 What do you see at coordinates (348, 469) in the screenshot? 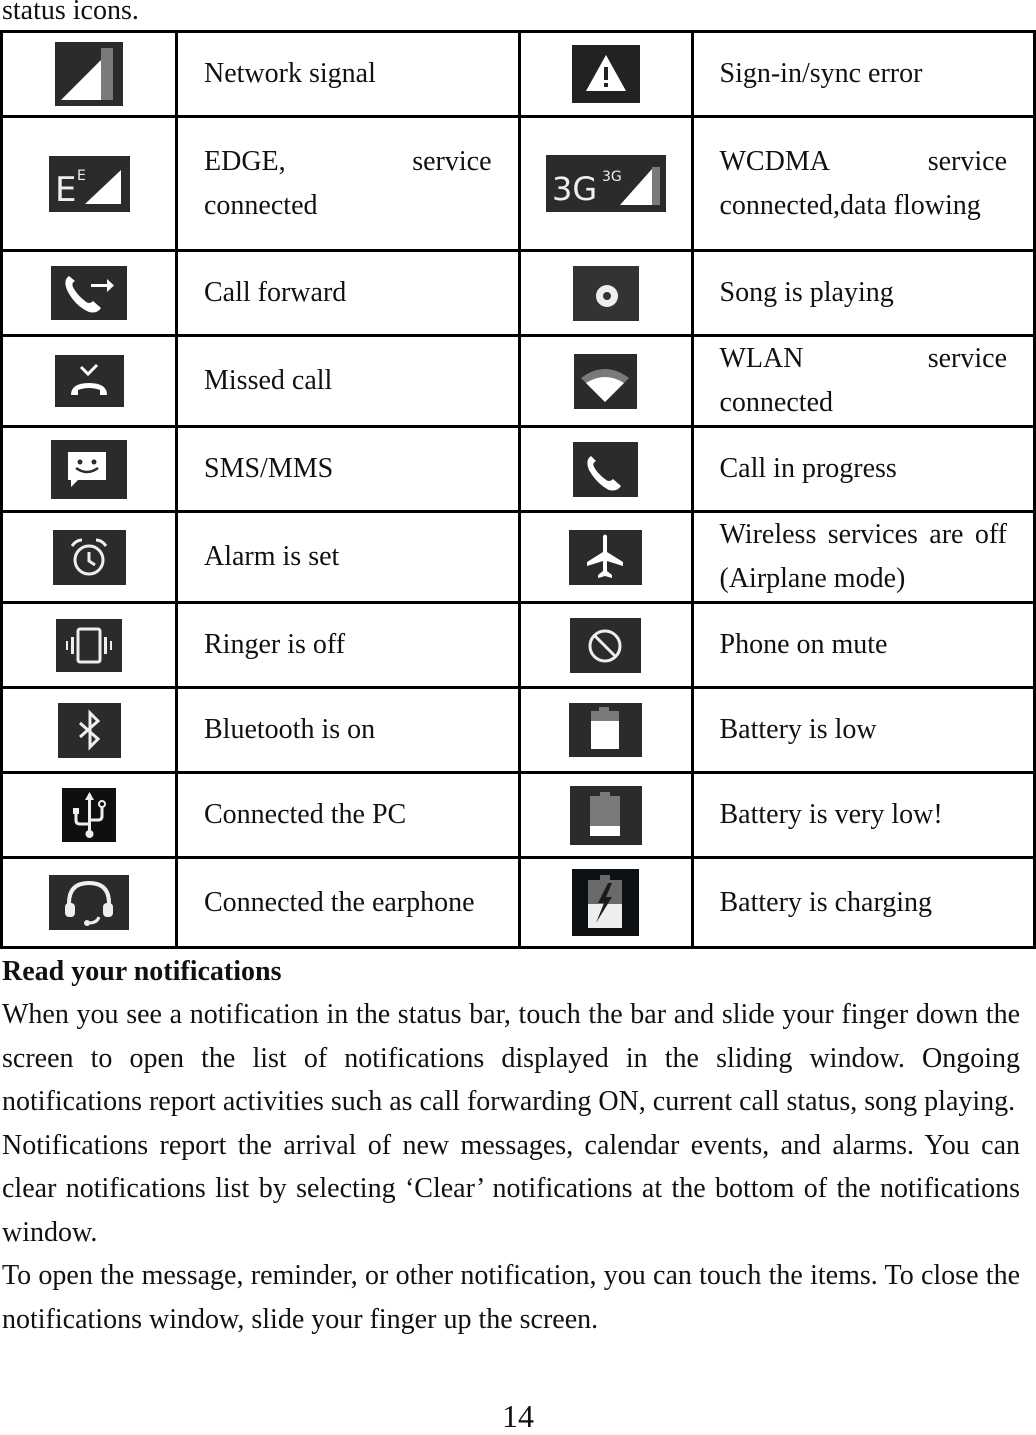
I see `icon-description: SMS/MMS` at bounding box center [348, 469].